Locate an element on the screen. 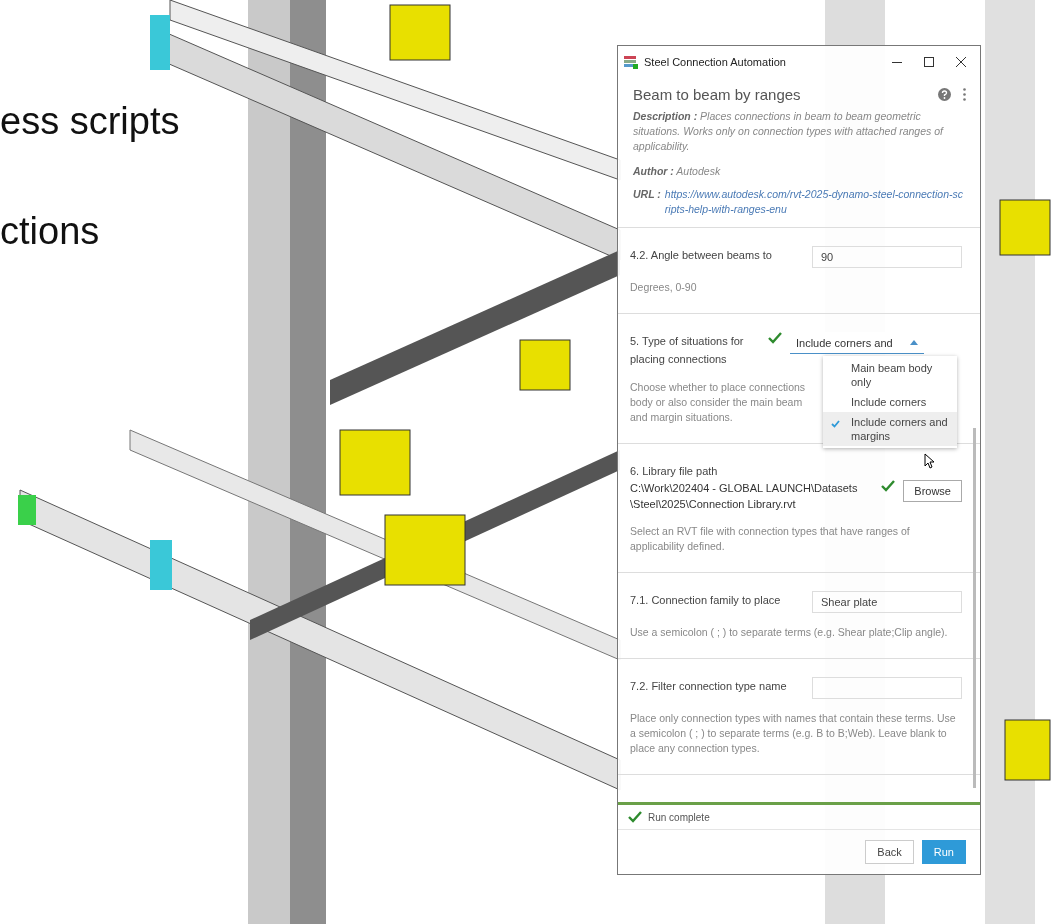  browse-button: Browse is located at coordinates (932, 491).